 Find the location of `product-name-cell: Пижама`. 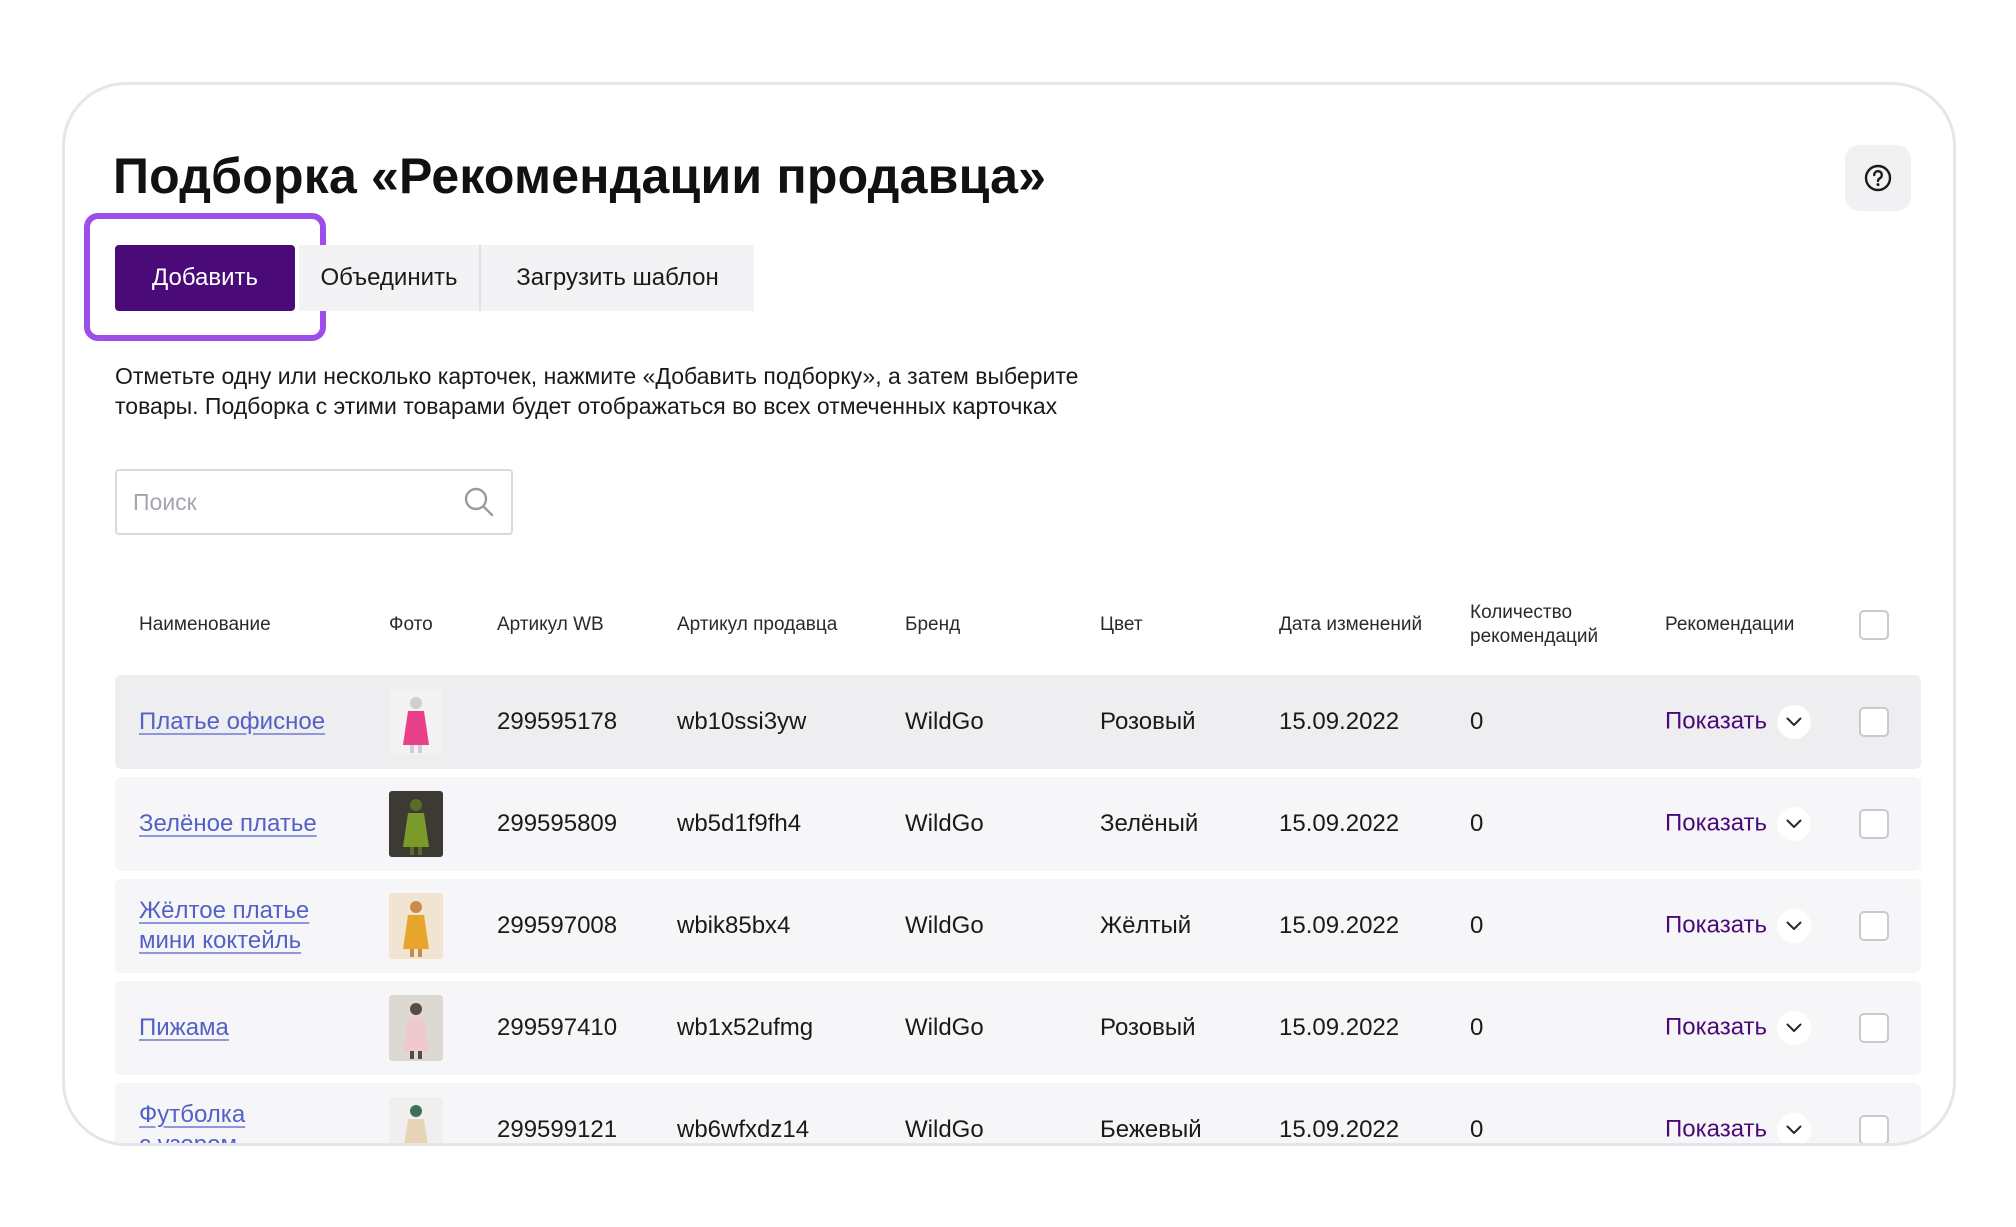

product-name-cell: Пижама is located at coordinates (184, 1028).